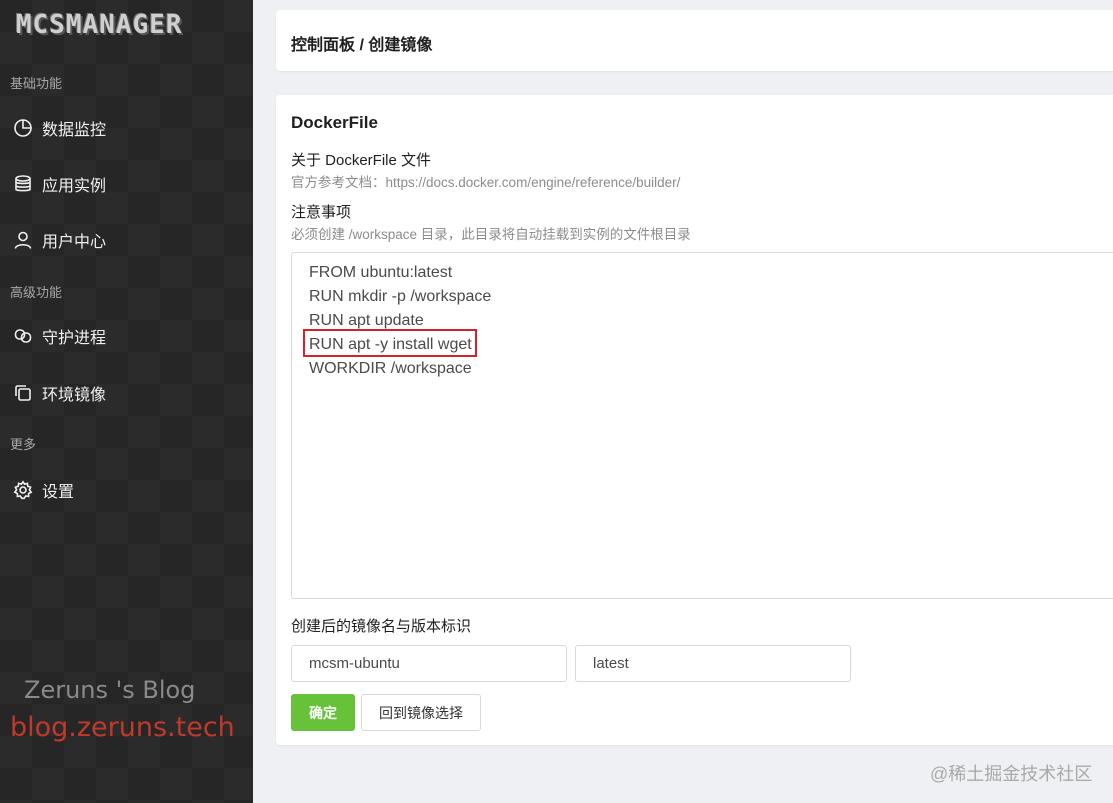 The width and height of the screenshot is (1113, 803). What do you see at coordinates (58, 492) in the screenshot?
I see `sidebar-item-label: 设置` at bounding box center [58, 492].